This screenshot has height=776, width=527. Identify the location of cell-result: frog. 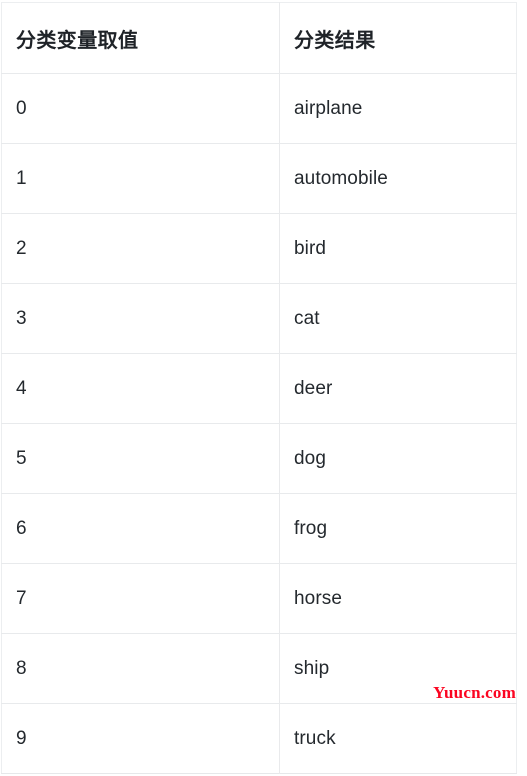
(398, 528).